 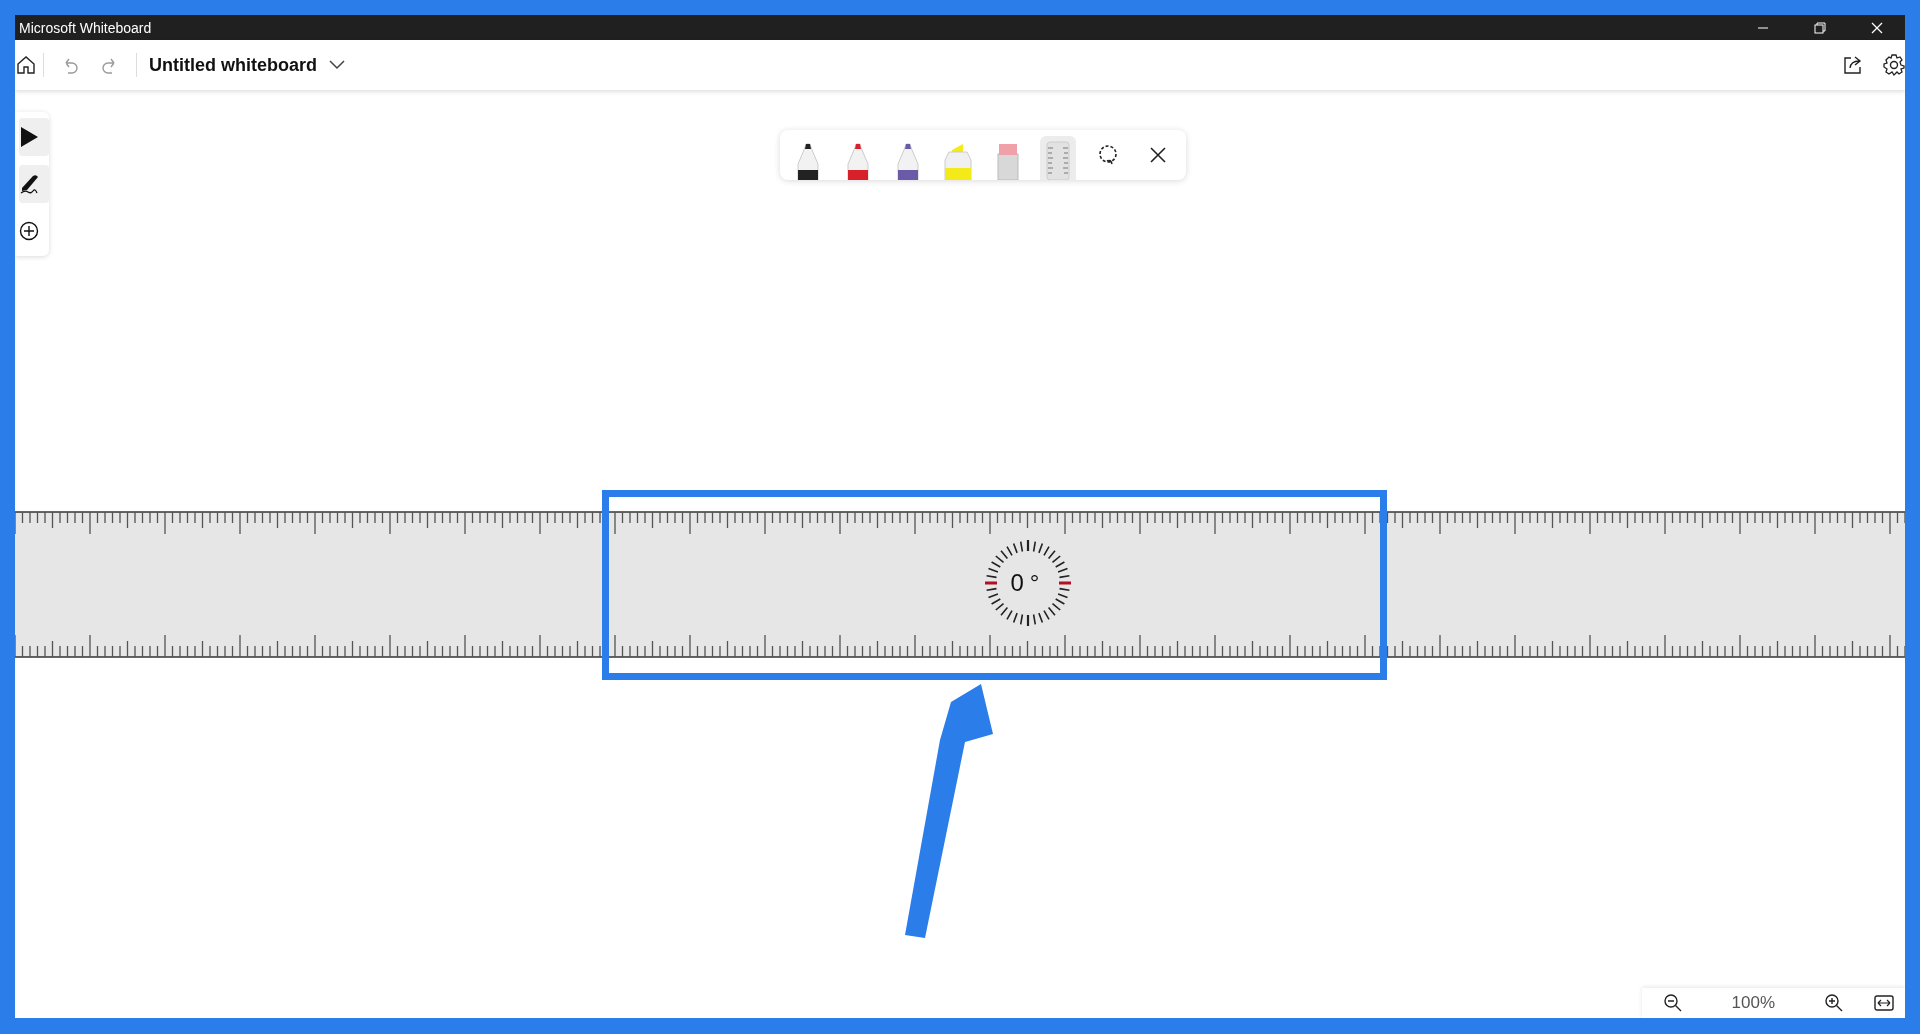 I want to click on zoom-out-icon, so click(x=1672, y=1003).